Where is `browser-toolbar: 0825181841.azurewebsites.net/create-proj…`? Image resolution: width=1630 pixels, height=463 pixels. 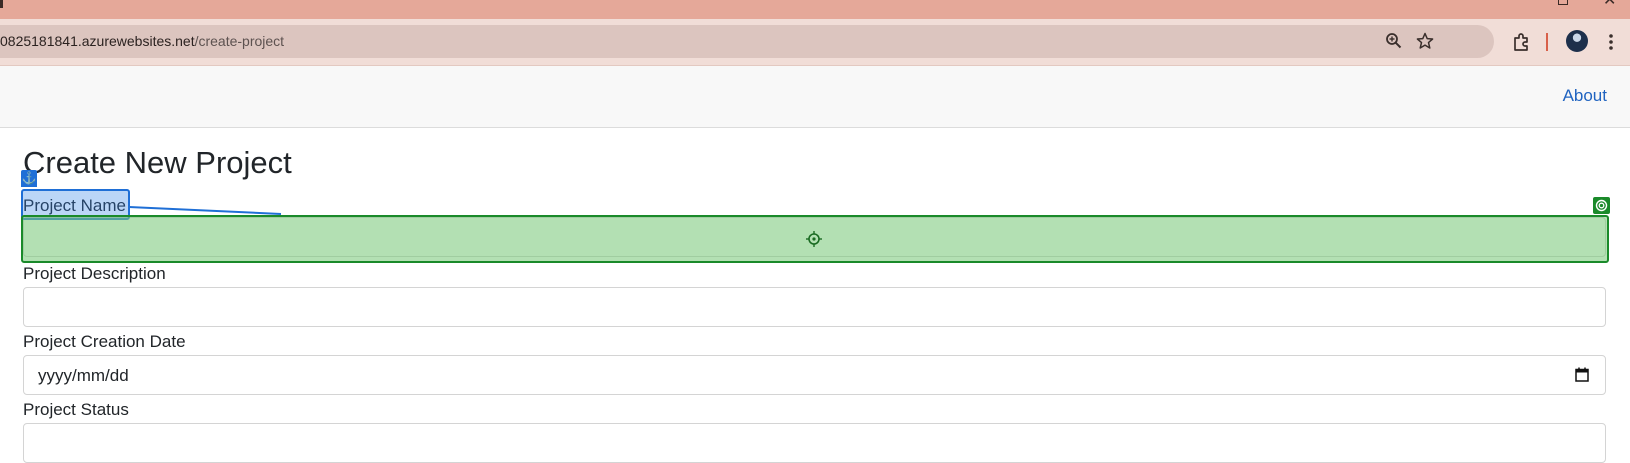
browser-toolbar: 0825181841.azurewebsites.net/create-proj… is located at coordinates (815, 42).